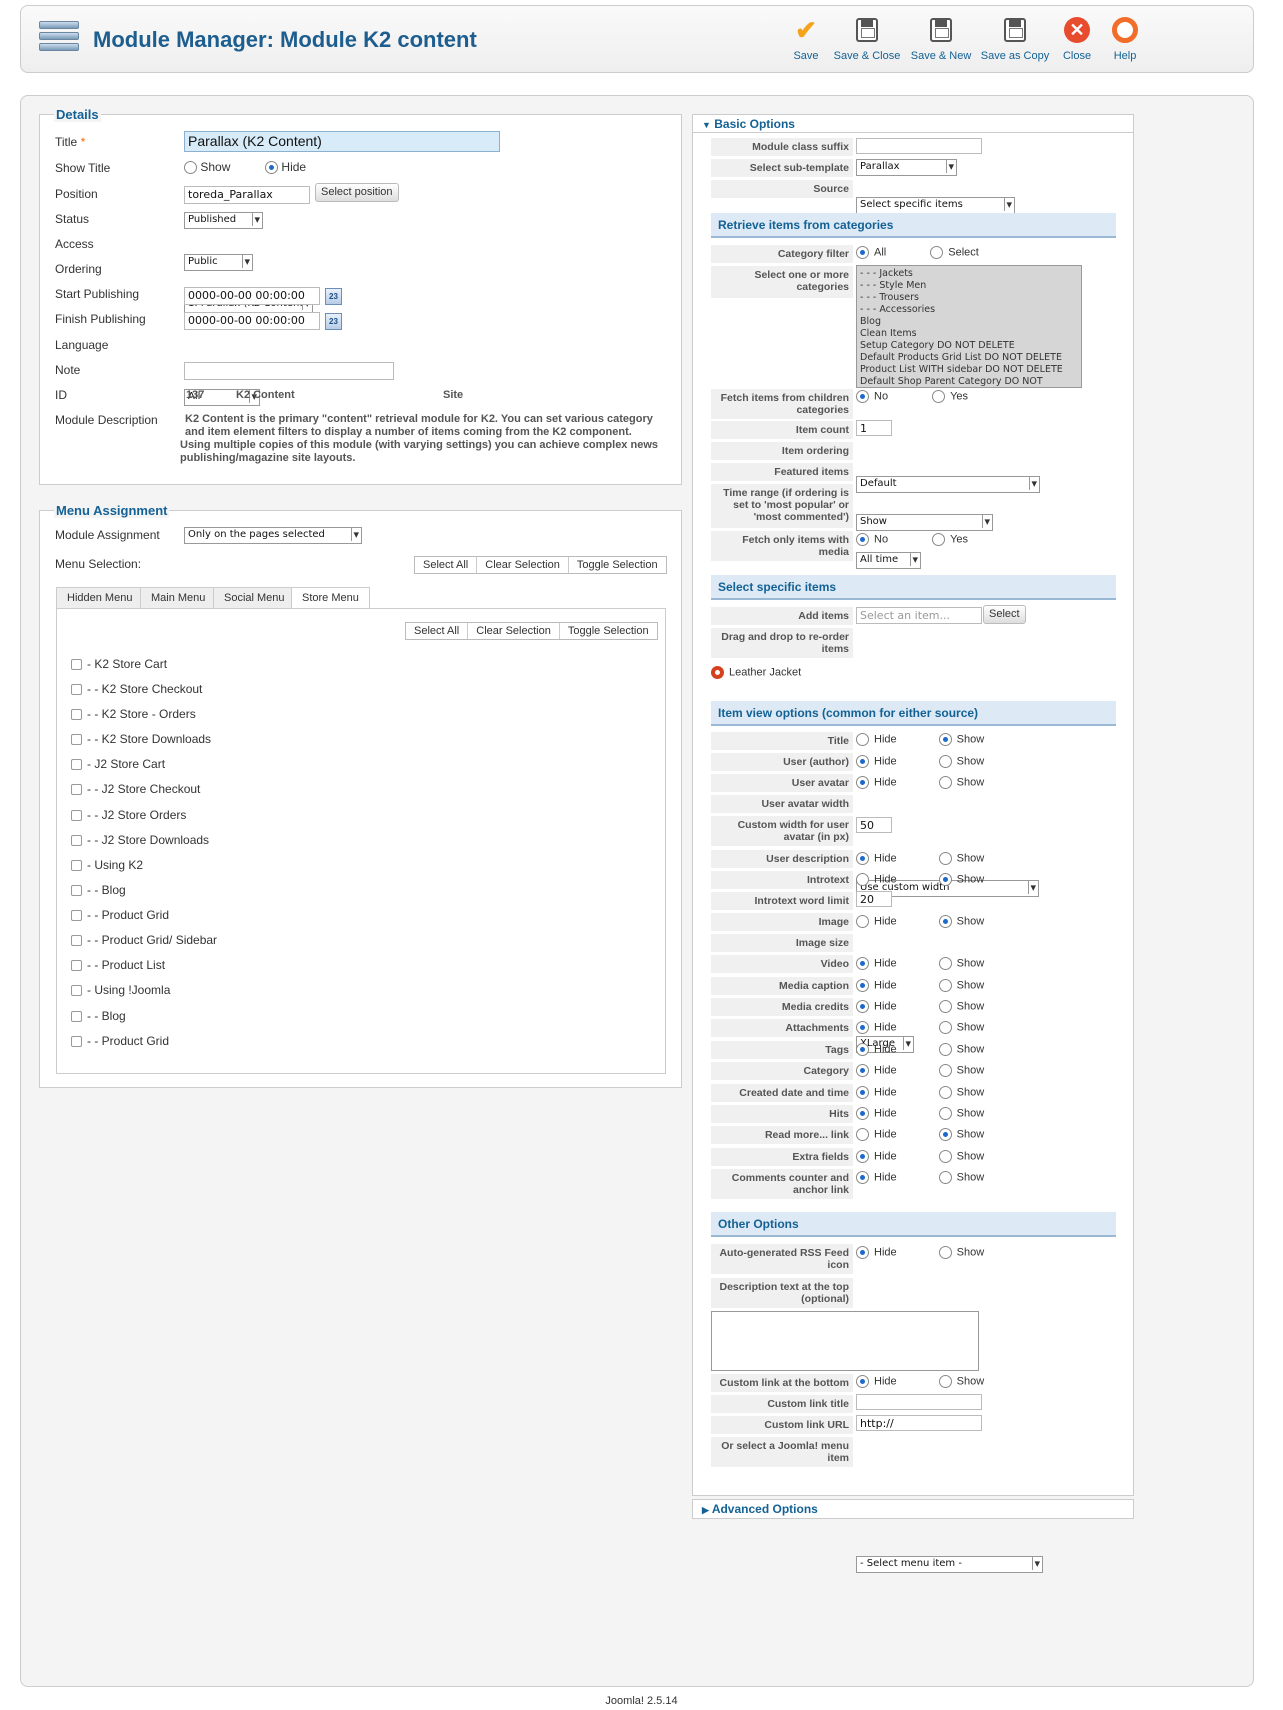 The width and height of the screenshot is (1283, 1710). I want to click on selected-item: Leather Jacket, so click(756, 672).